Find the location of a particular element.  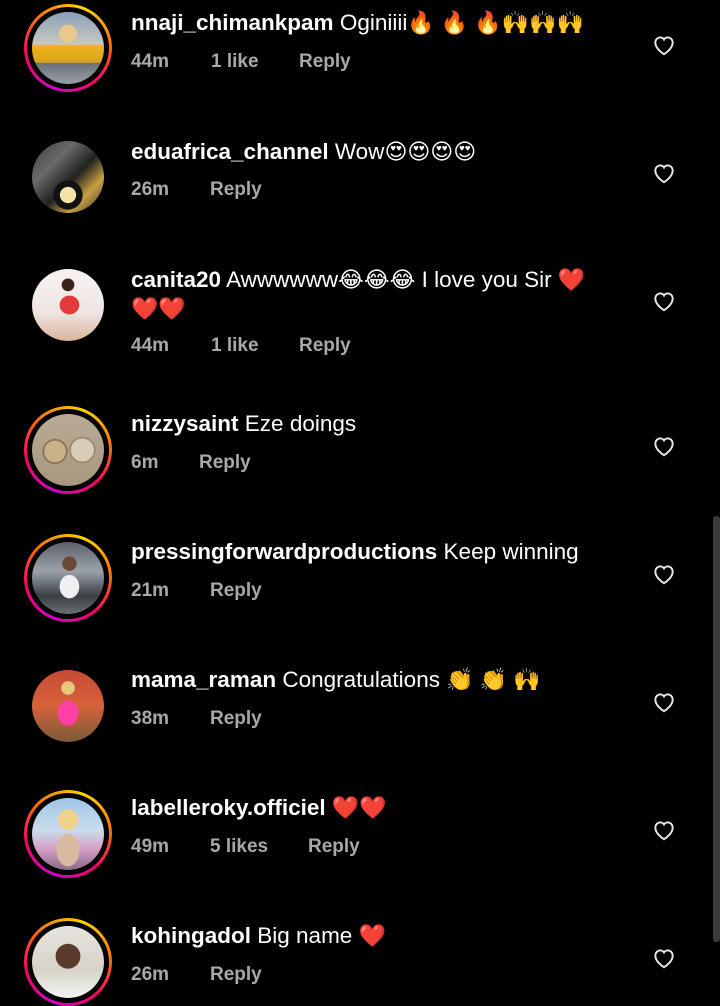

comment-username: eduafrica_channel is located at coordinates (230, 151).